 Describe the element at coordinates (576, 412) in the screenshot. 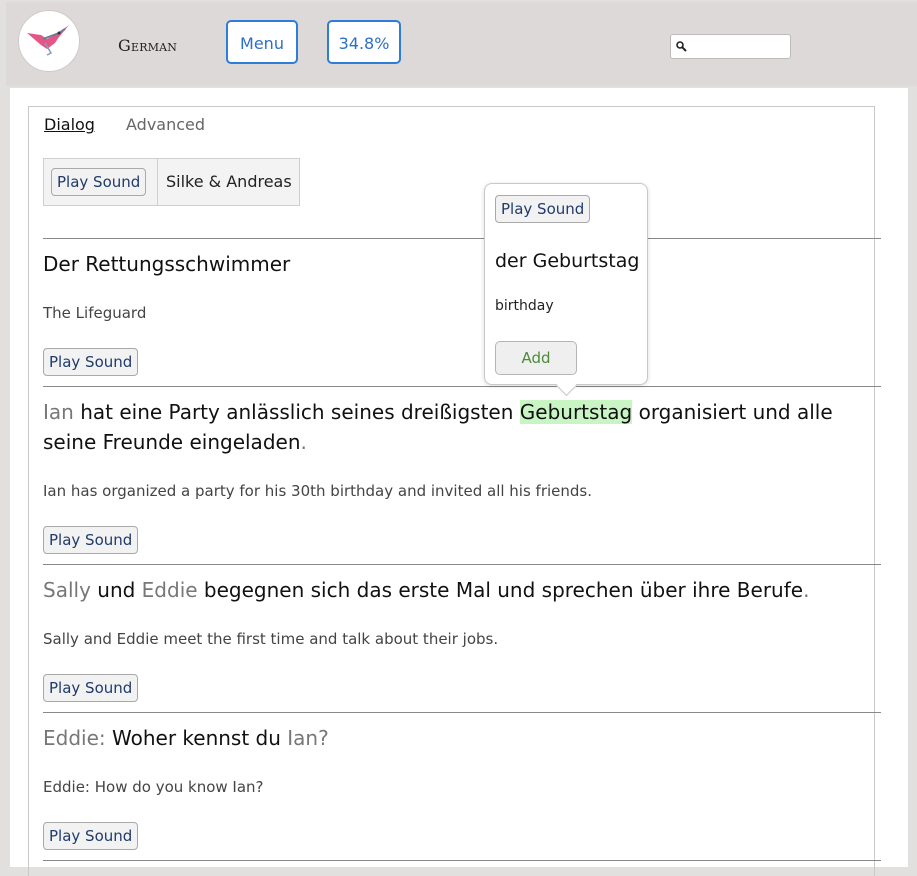

I see `highlighted-word: Geburtstag` at that location.